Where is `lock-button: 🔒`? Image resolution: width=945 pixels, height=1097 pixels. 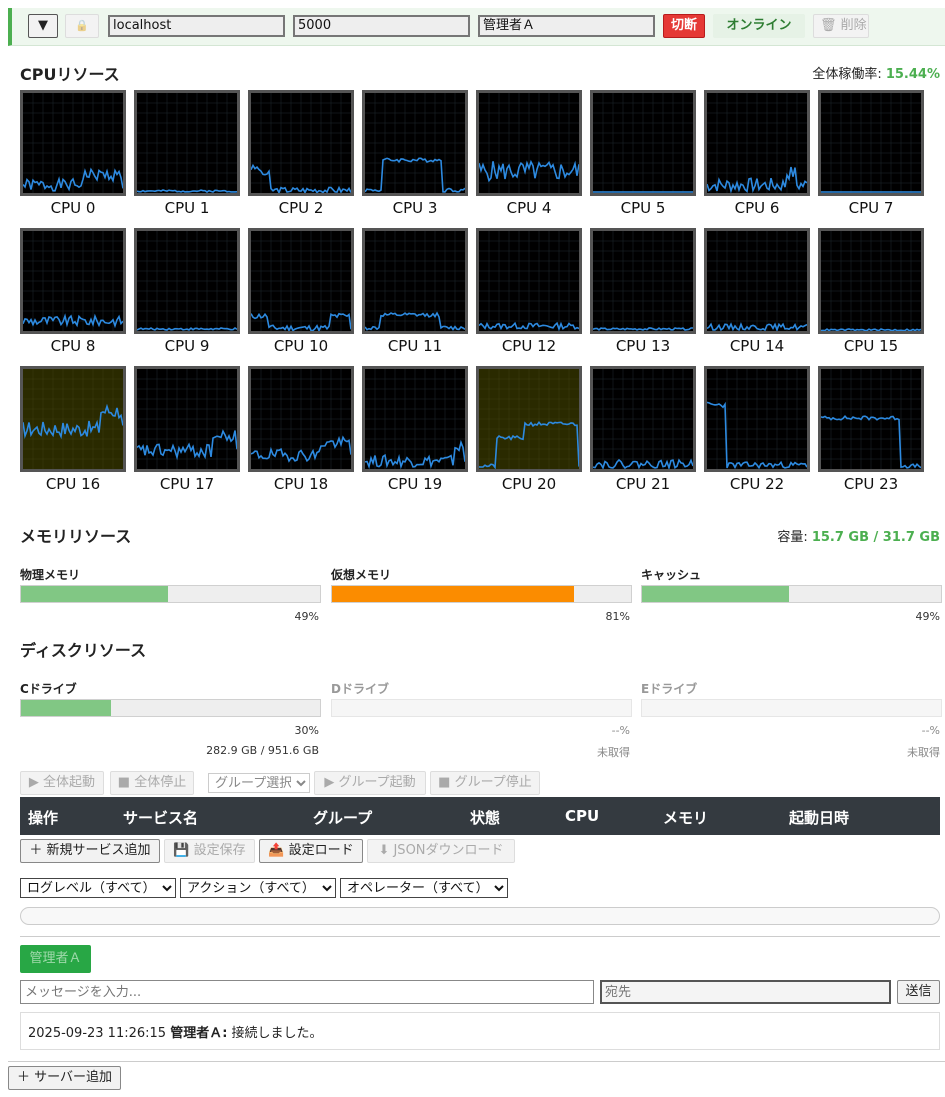 lock-button: 🔒 is located at coordinates (82, 26).